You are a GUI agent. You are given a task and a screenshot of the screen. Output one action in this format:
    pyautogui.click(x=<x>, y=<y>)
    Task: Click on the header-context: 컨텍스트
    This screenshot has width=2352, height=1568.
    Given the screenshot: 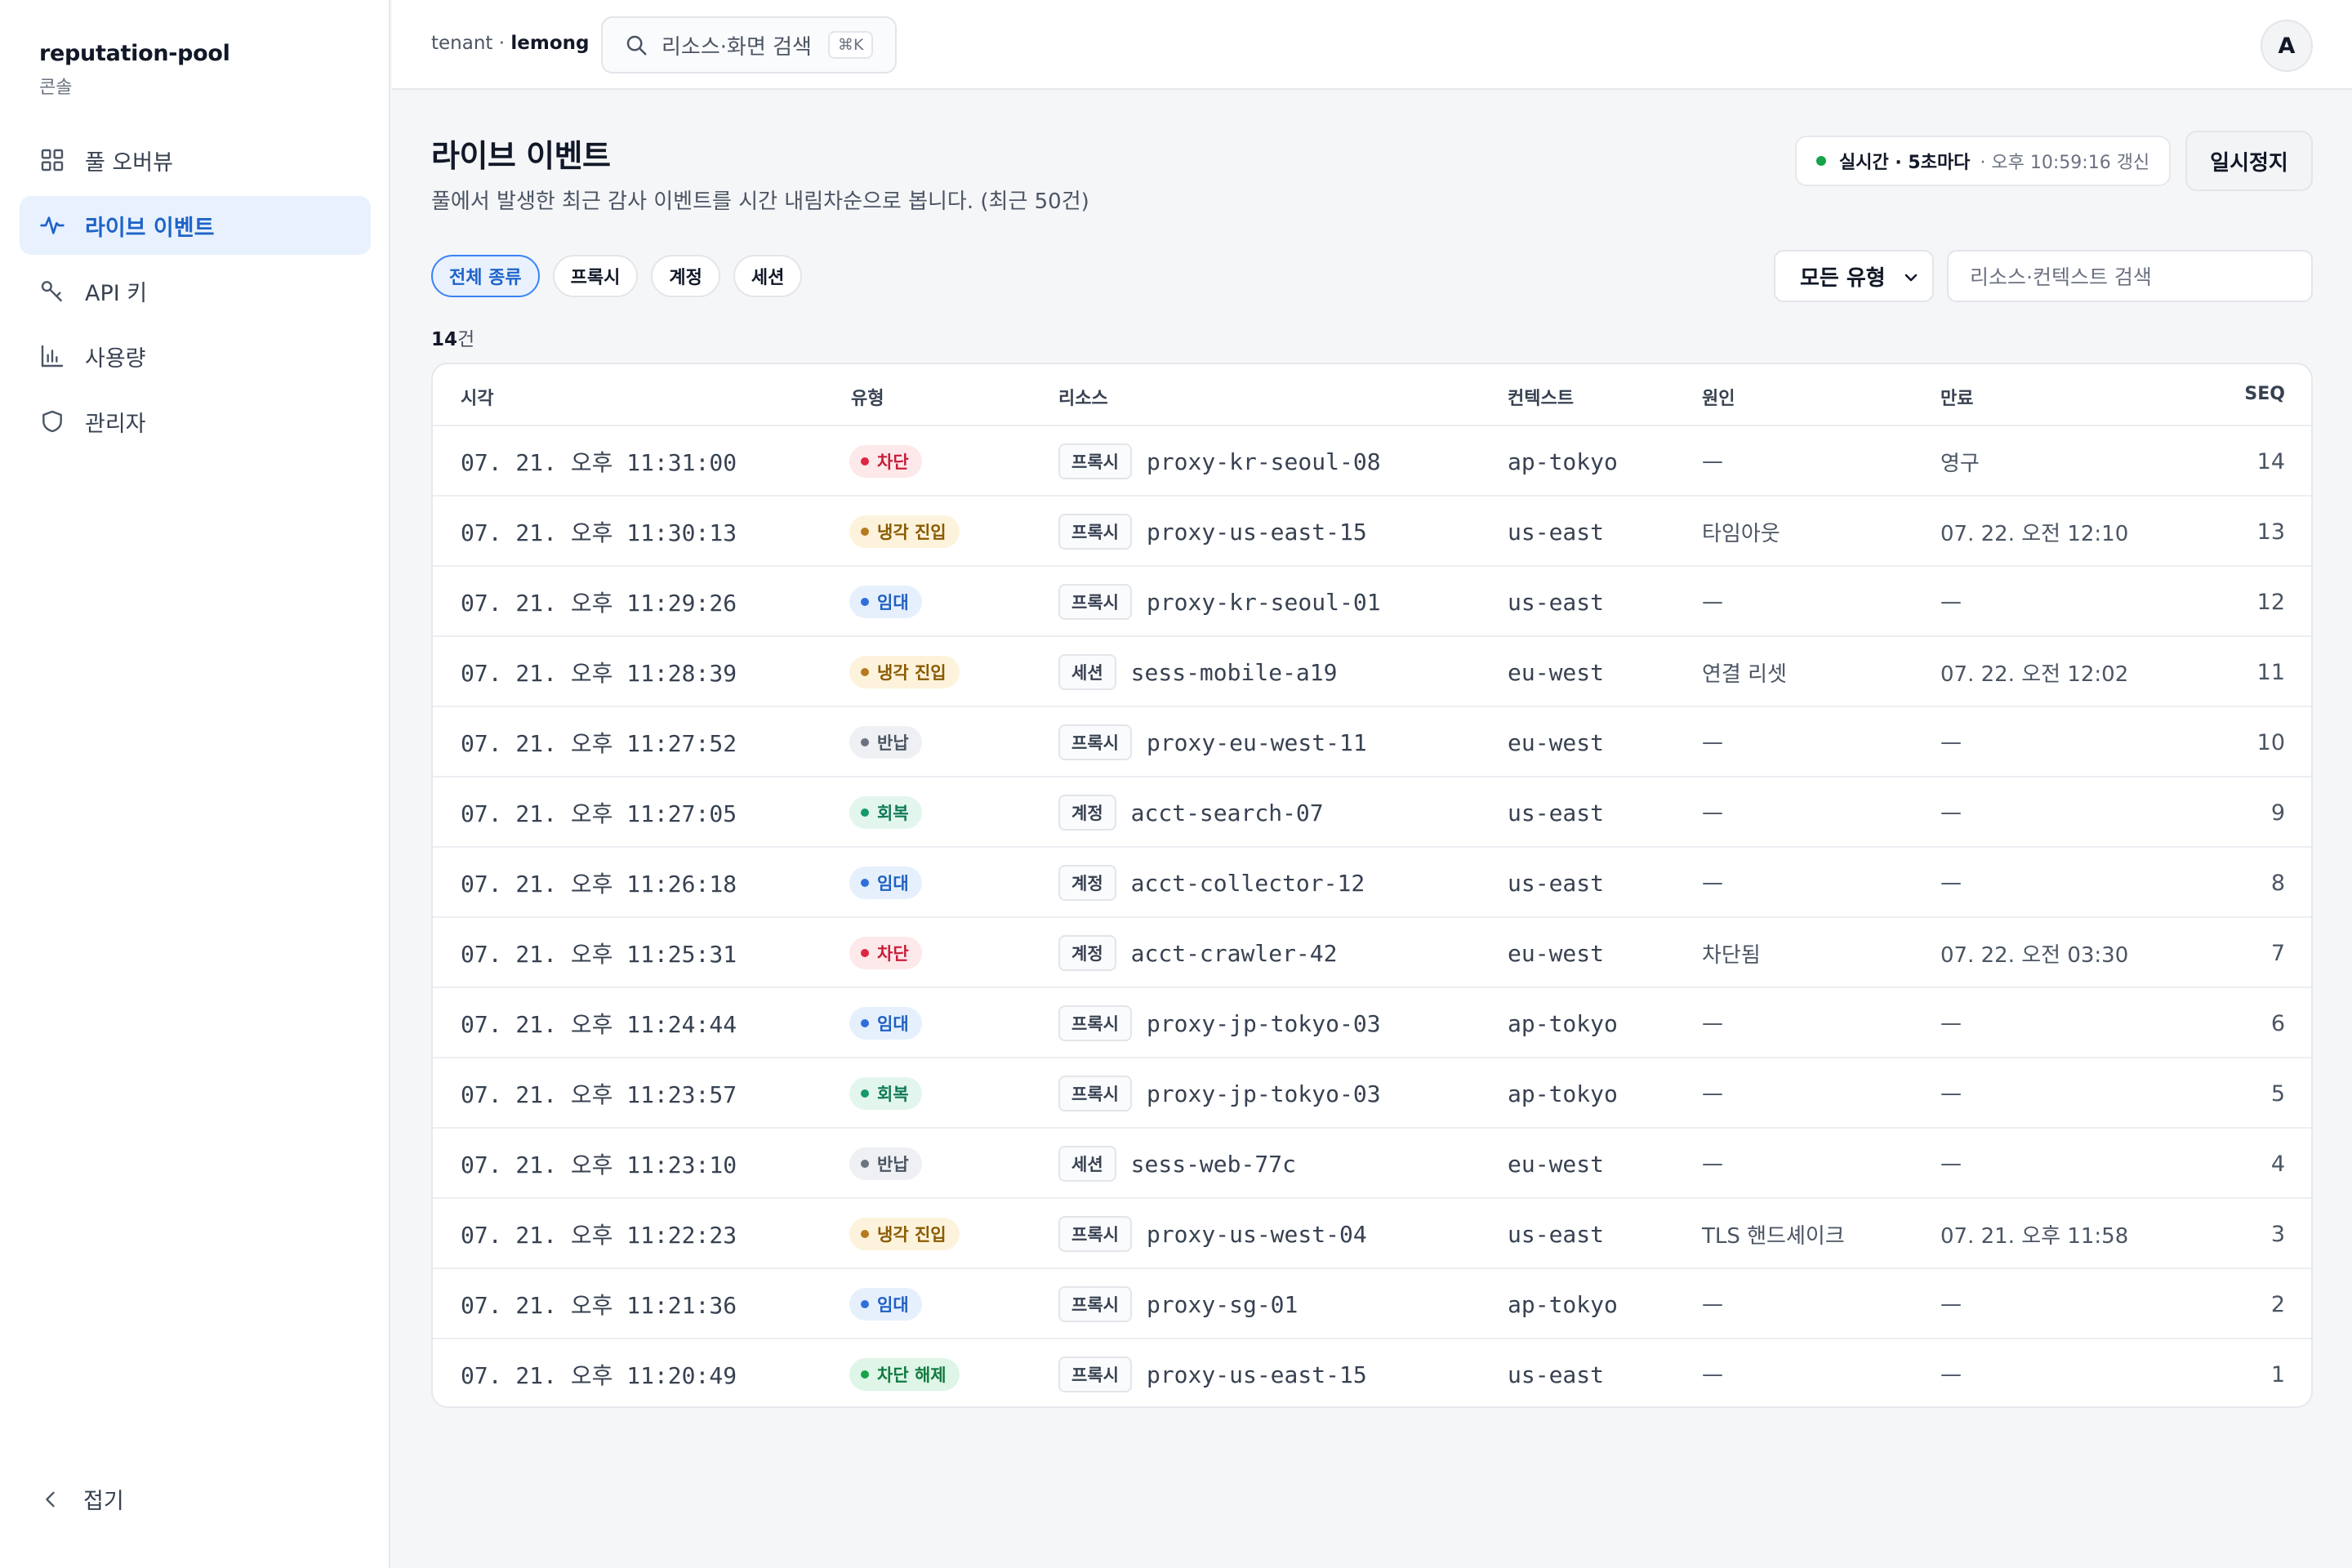 What is the action you would take?
    pyautogui.click(x=1541, y=397)
    